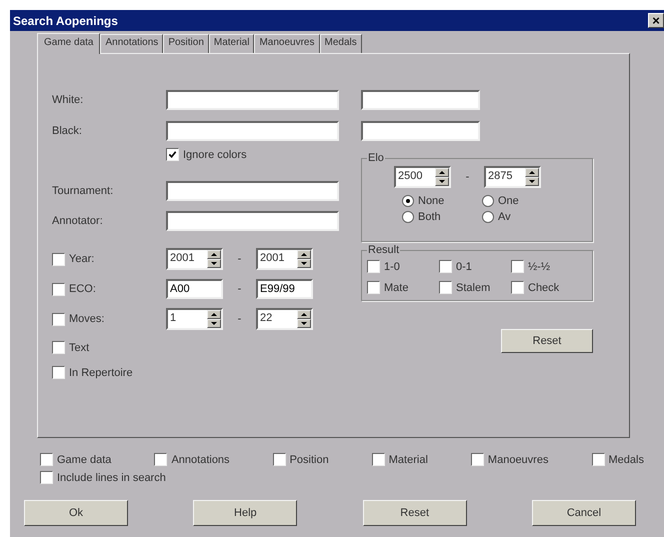  I want to click on dialog-button: Reset, so click(414, 513).